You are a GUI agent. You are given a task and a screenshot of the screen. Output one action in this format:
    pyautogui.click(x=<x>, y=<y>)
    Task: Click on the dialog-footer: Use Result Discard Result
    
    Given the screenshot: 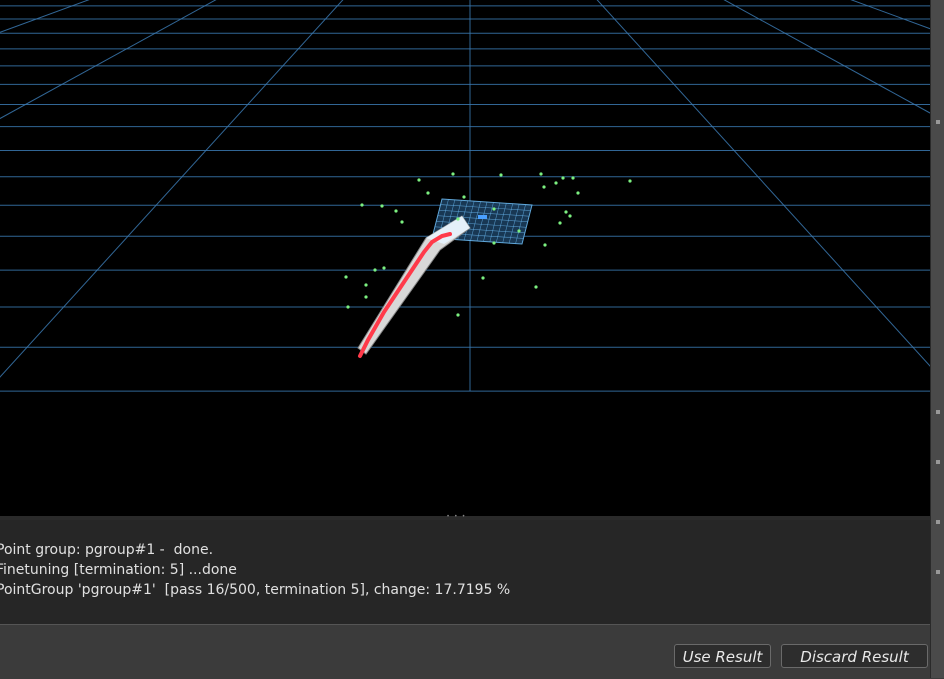 What is the action you would take?
    pyautogui.click(x=465, y=651)
    